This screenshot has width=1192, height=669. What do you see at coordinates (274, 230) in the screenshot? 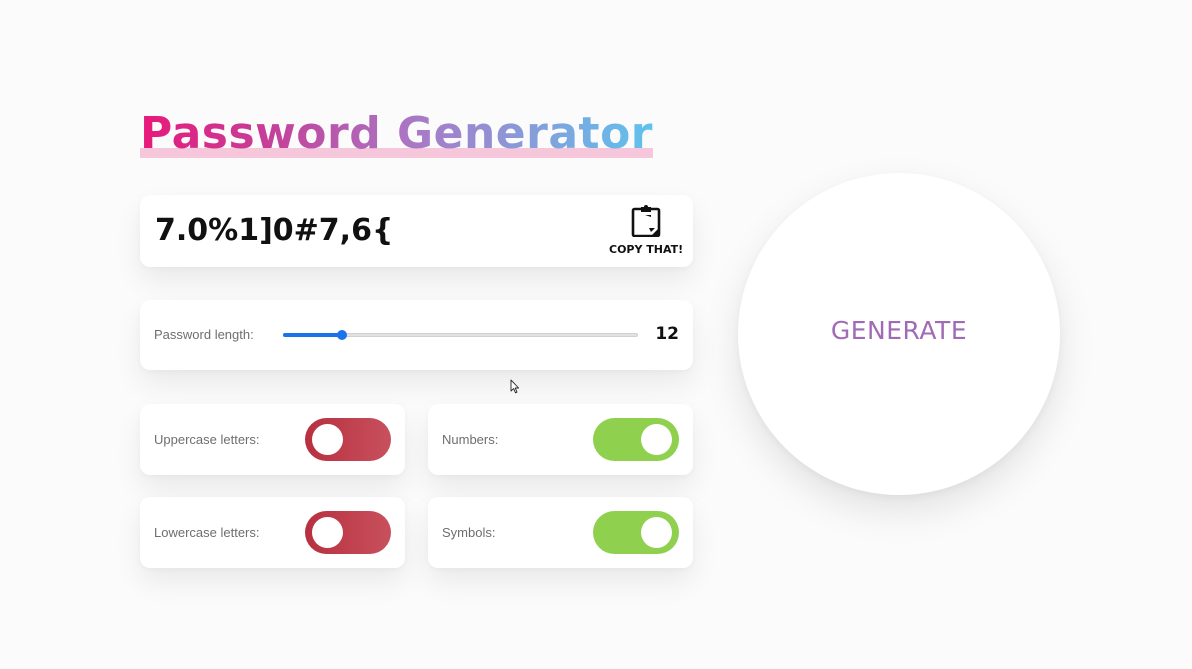
I see `password-output: 7.0%1]0#7,6{` at bounding box center [274, 230].